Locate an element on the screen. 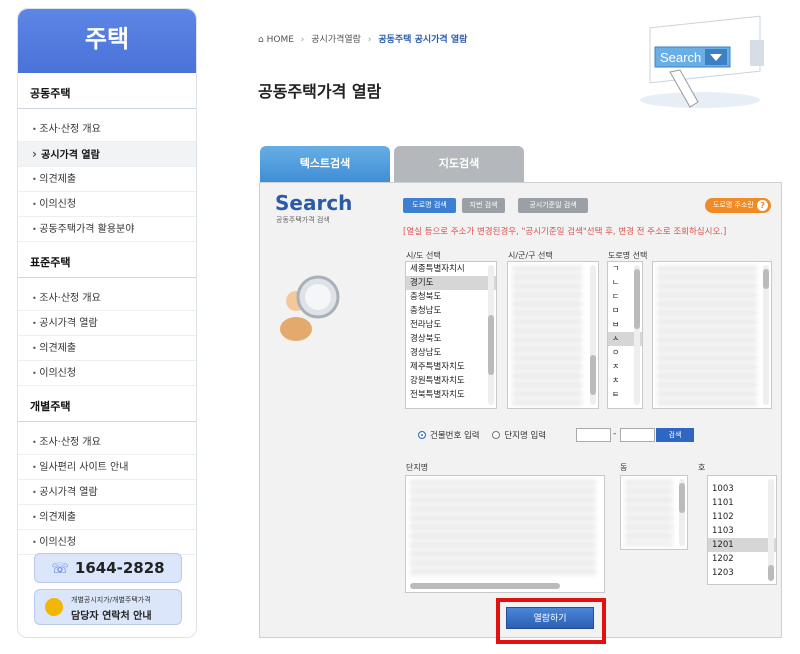 This screenshot has height=654, width=800. sido-scrollbar is located at coordinates (491, 335).